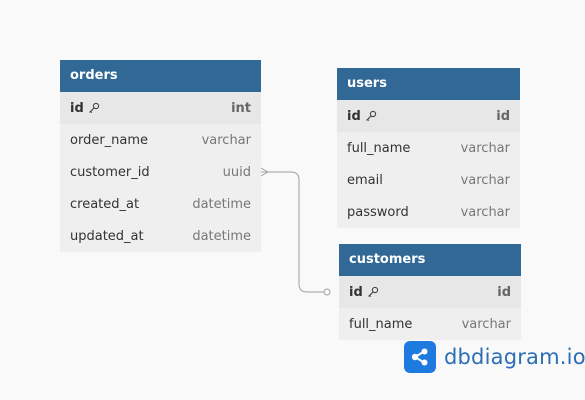 The width and height of the screenshot is (585, 400). Describe the element at coordinates (378, 212) in the screenshot. I see `column-name: password` at that location.